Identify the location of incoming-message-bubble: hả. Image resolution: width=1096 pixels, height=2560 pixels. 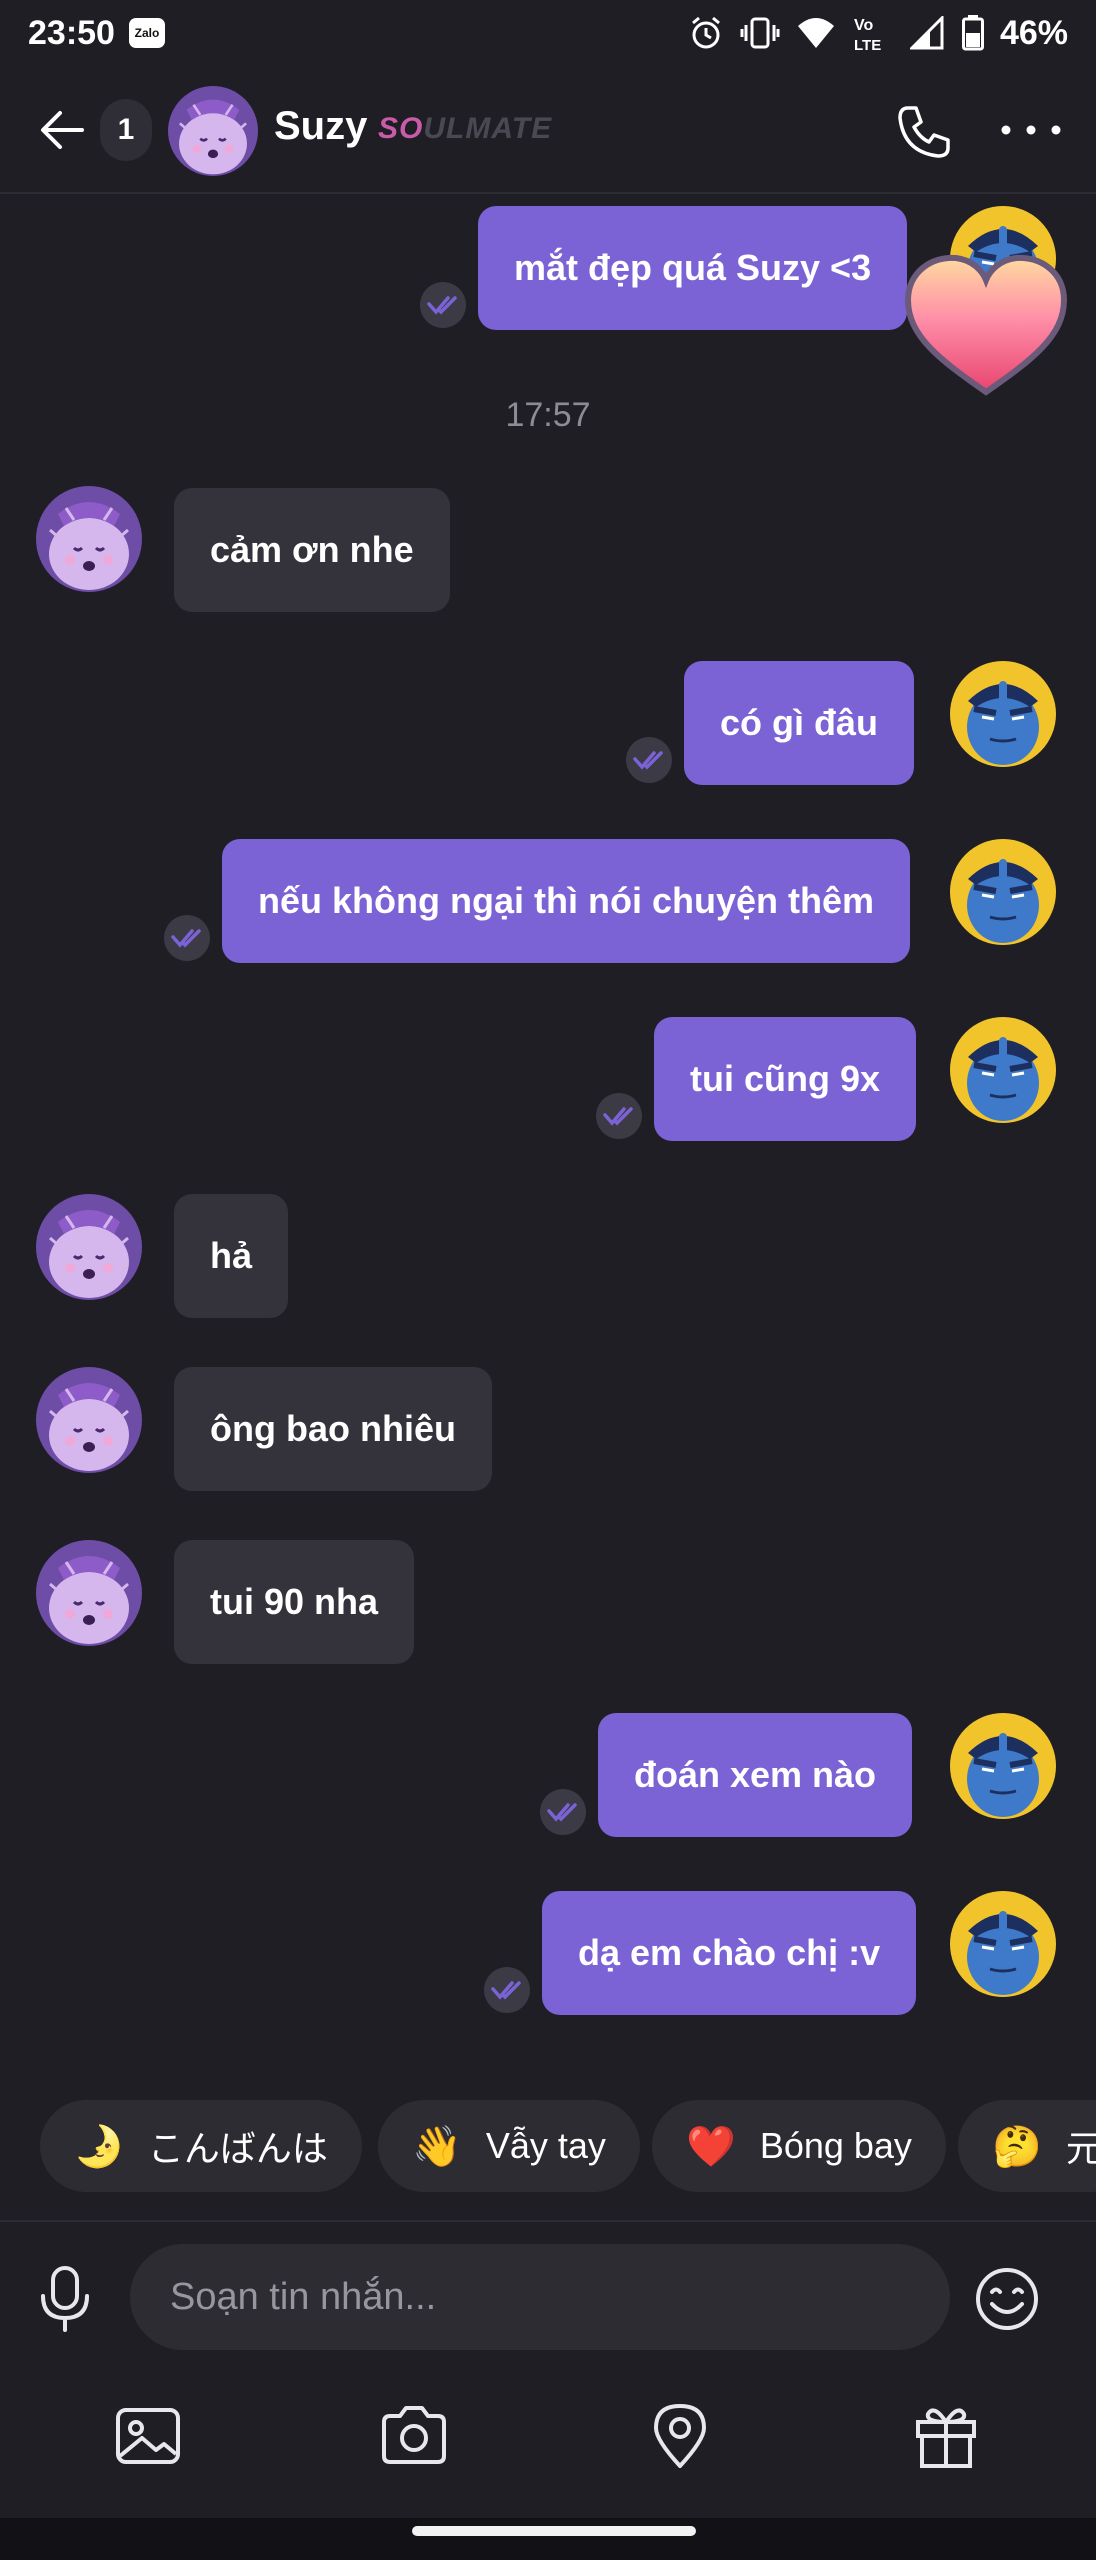
(231, 1256).